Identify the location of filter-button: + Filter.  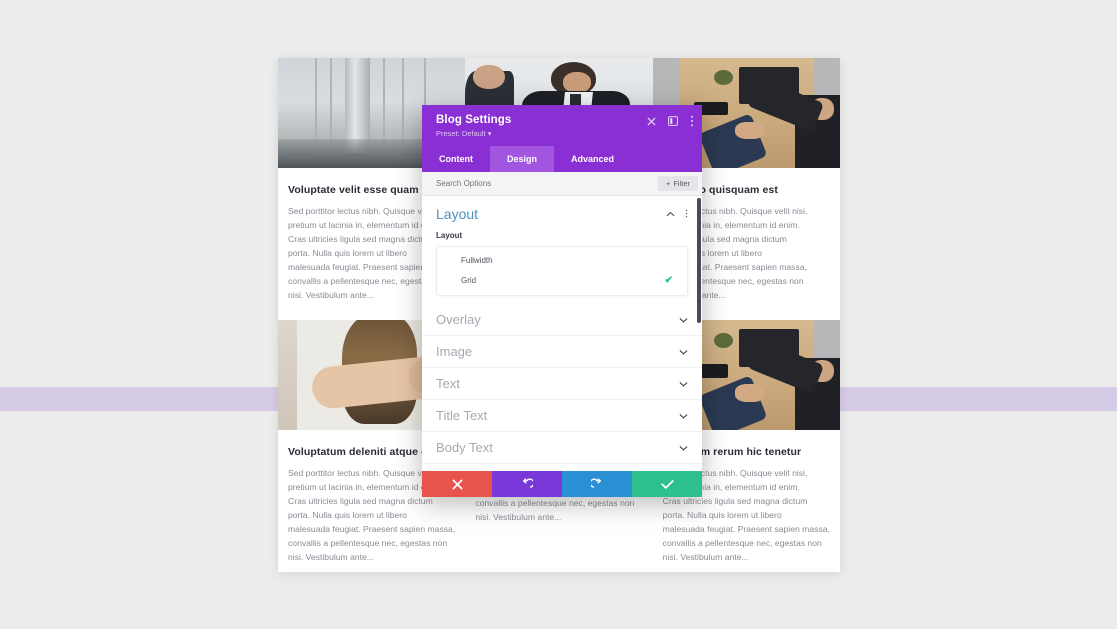
(677, 183).